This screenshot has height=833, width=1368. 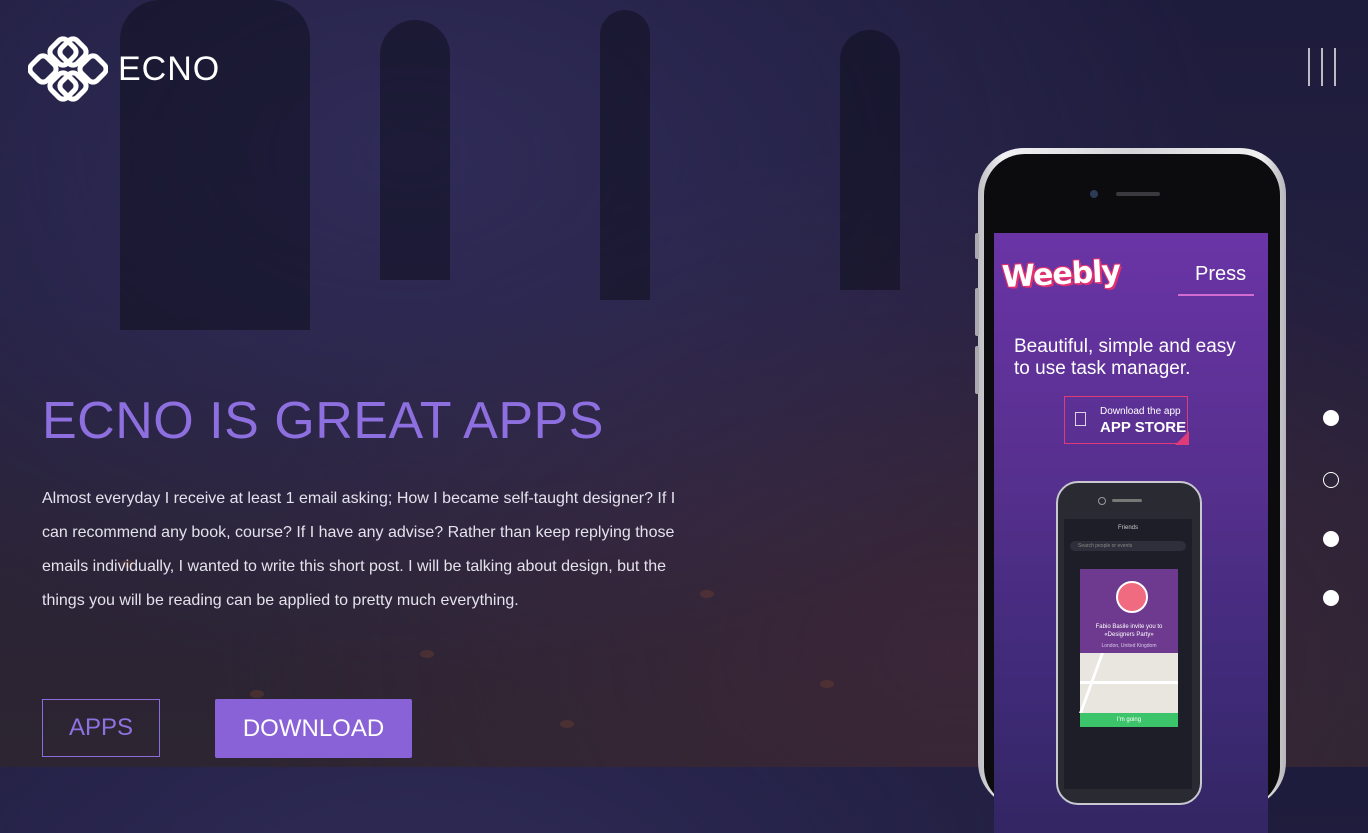 I want to click on knot-logo-icon, so click(x=68, y=69).